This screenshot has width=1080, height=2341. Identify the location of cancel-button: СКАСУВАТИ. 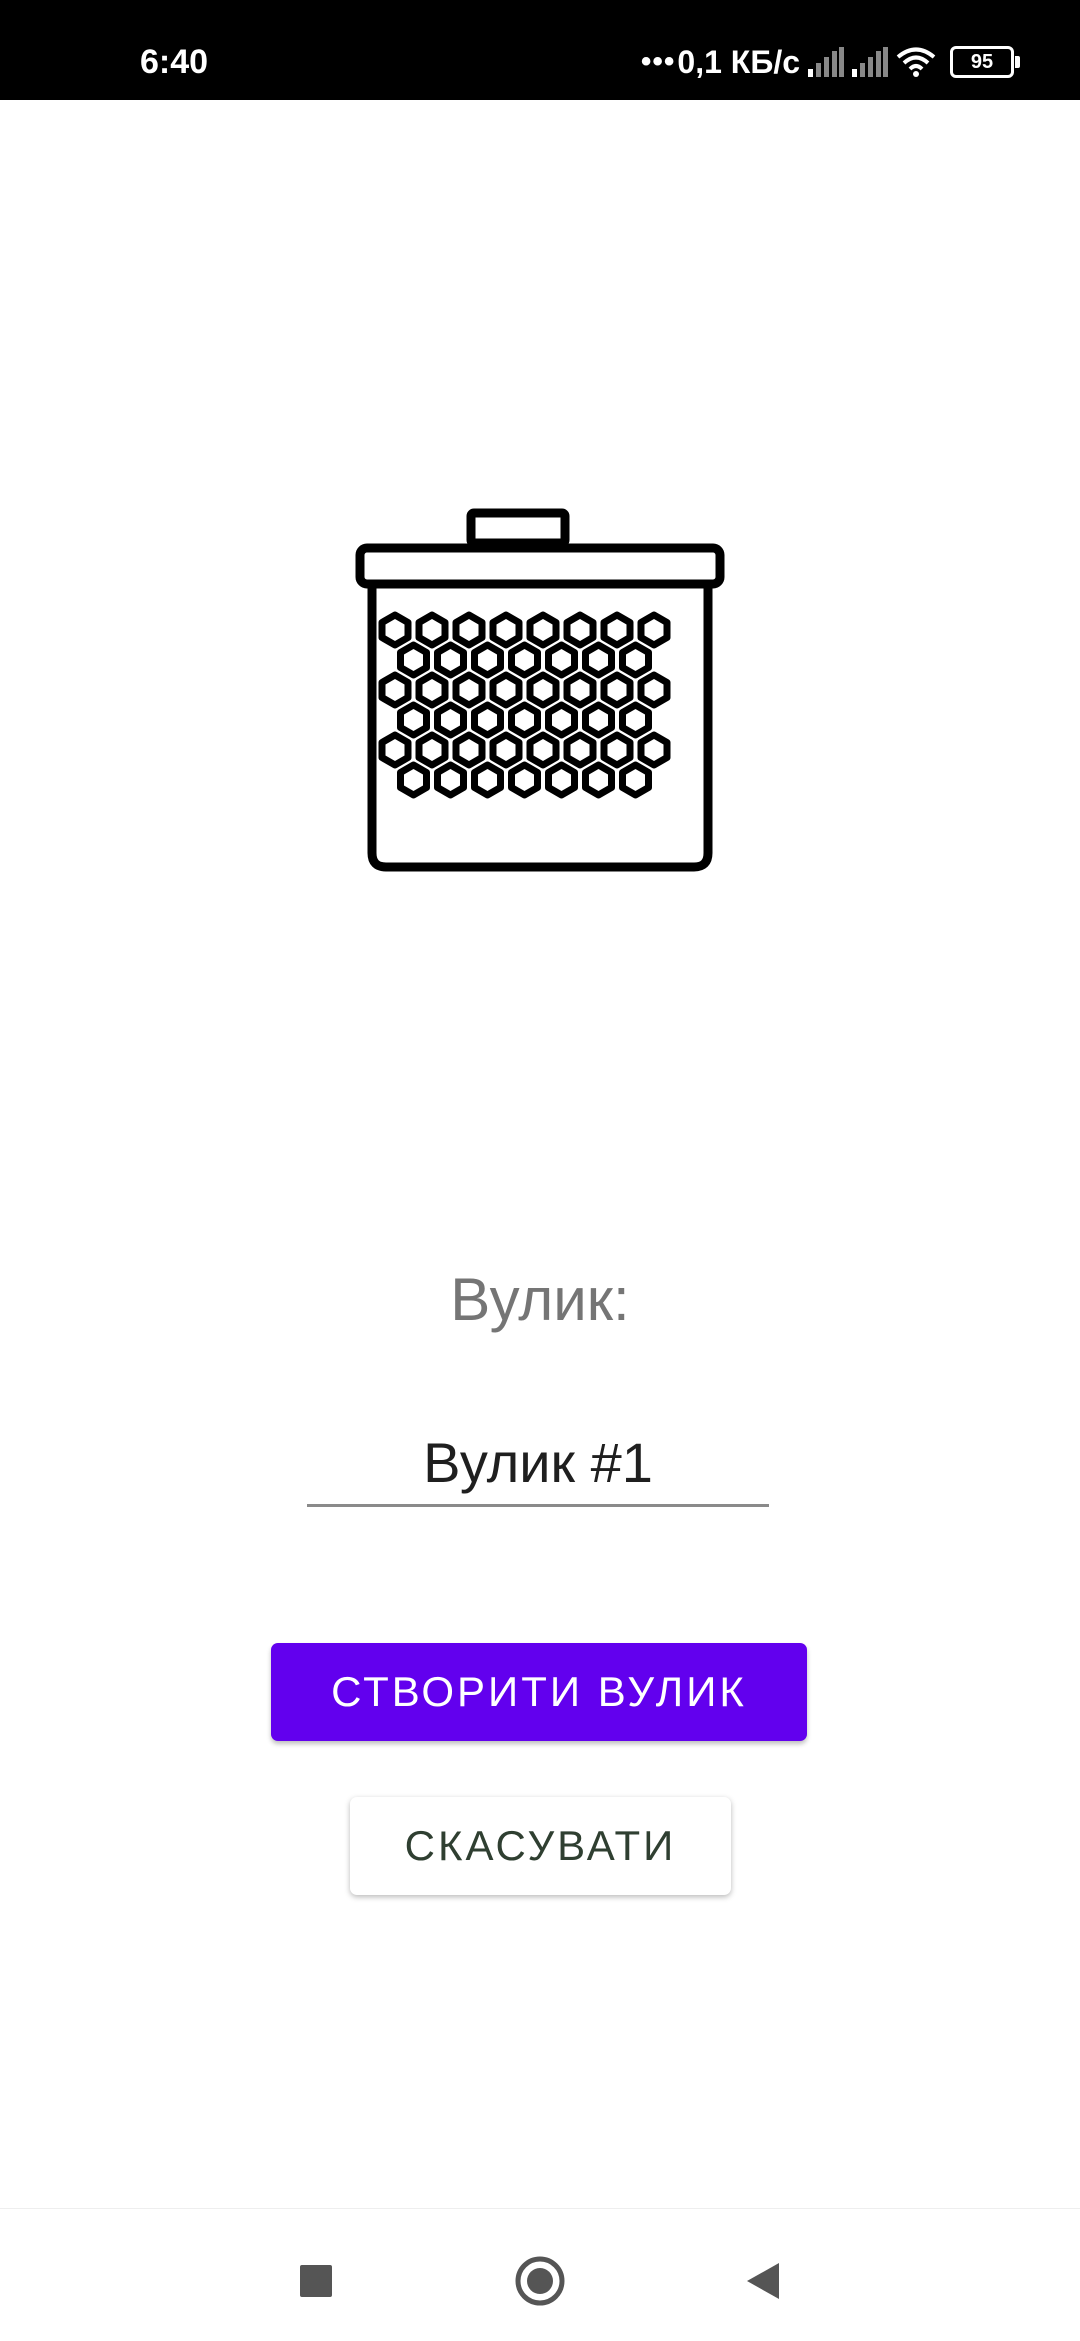
(540, 1846).